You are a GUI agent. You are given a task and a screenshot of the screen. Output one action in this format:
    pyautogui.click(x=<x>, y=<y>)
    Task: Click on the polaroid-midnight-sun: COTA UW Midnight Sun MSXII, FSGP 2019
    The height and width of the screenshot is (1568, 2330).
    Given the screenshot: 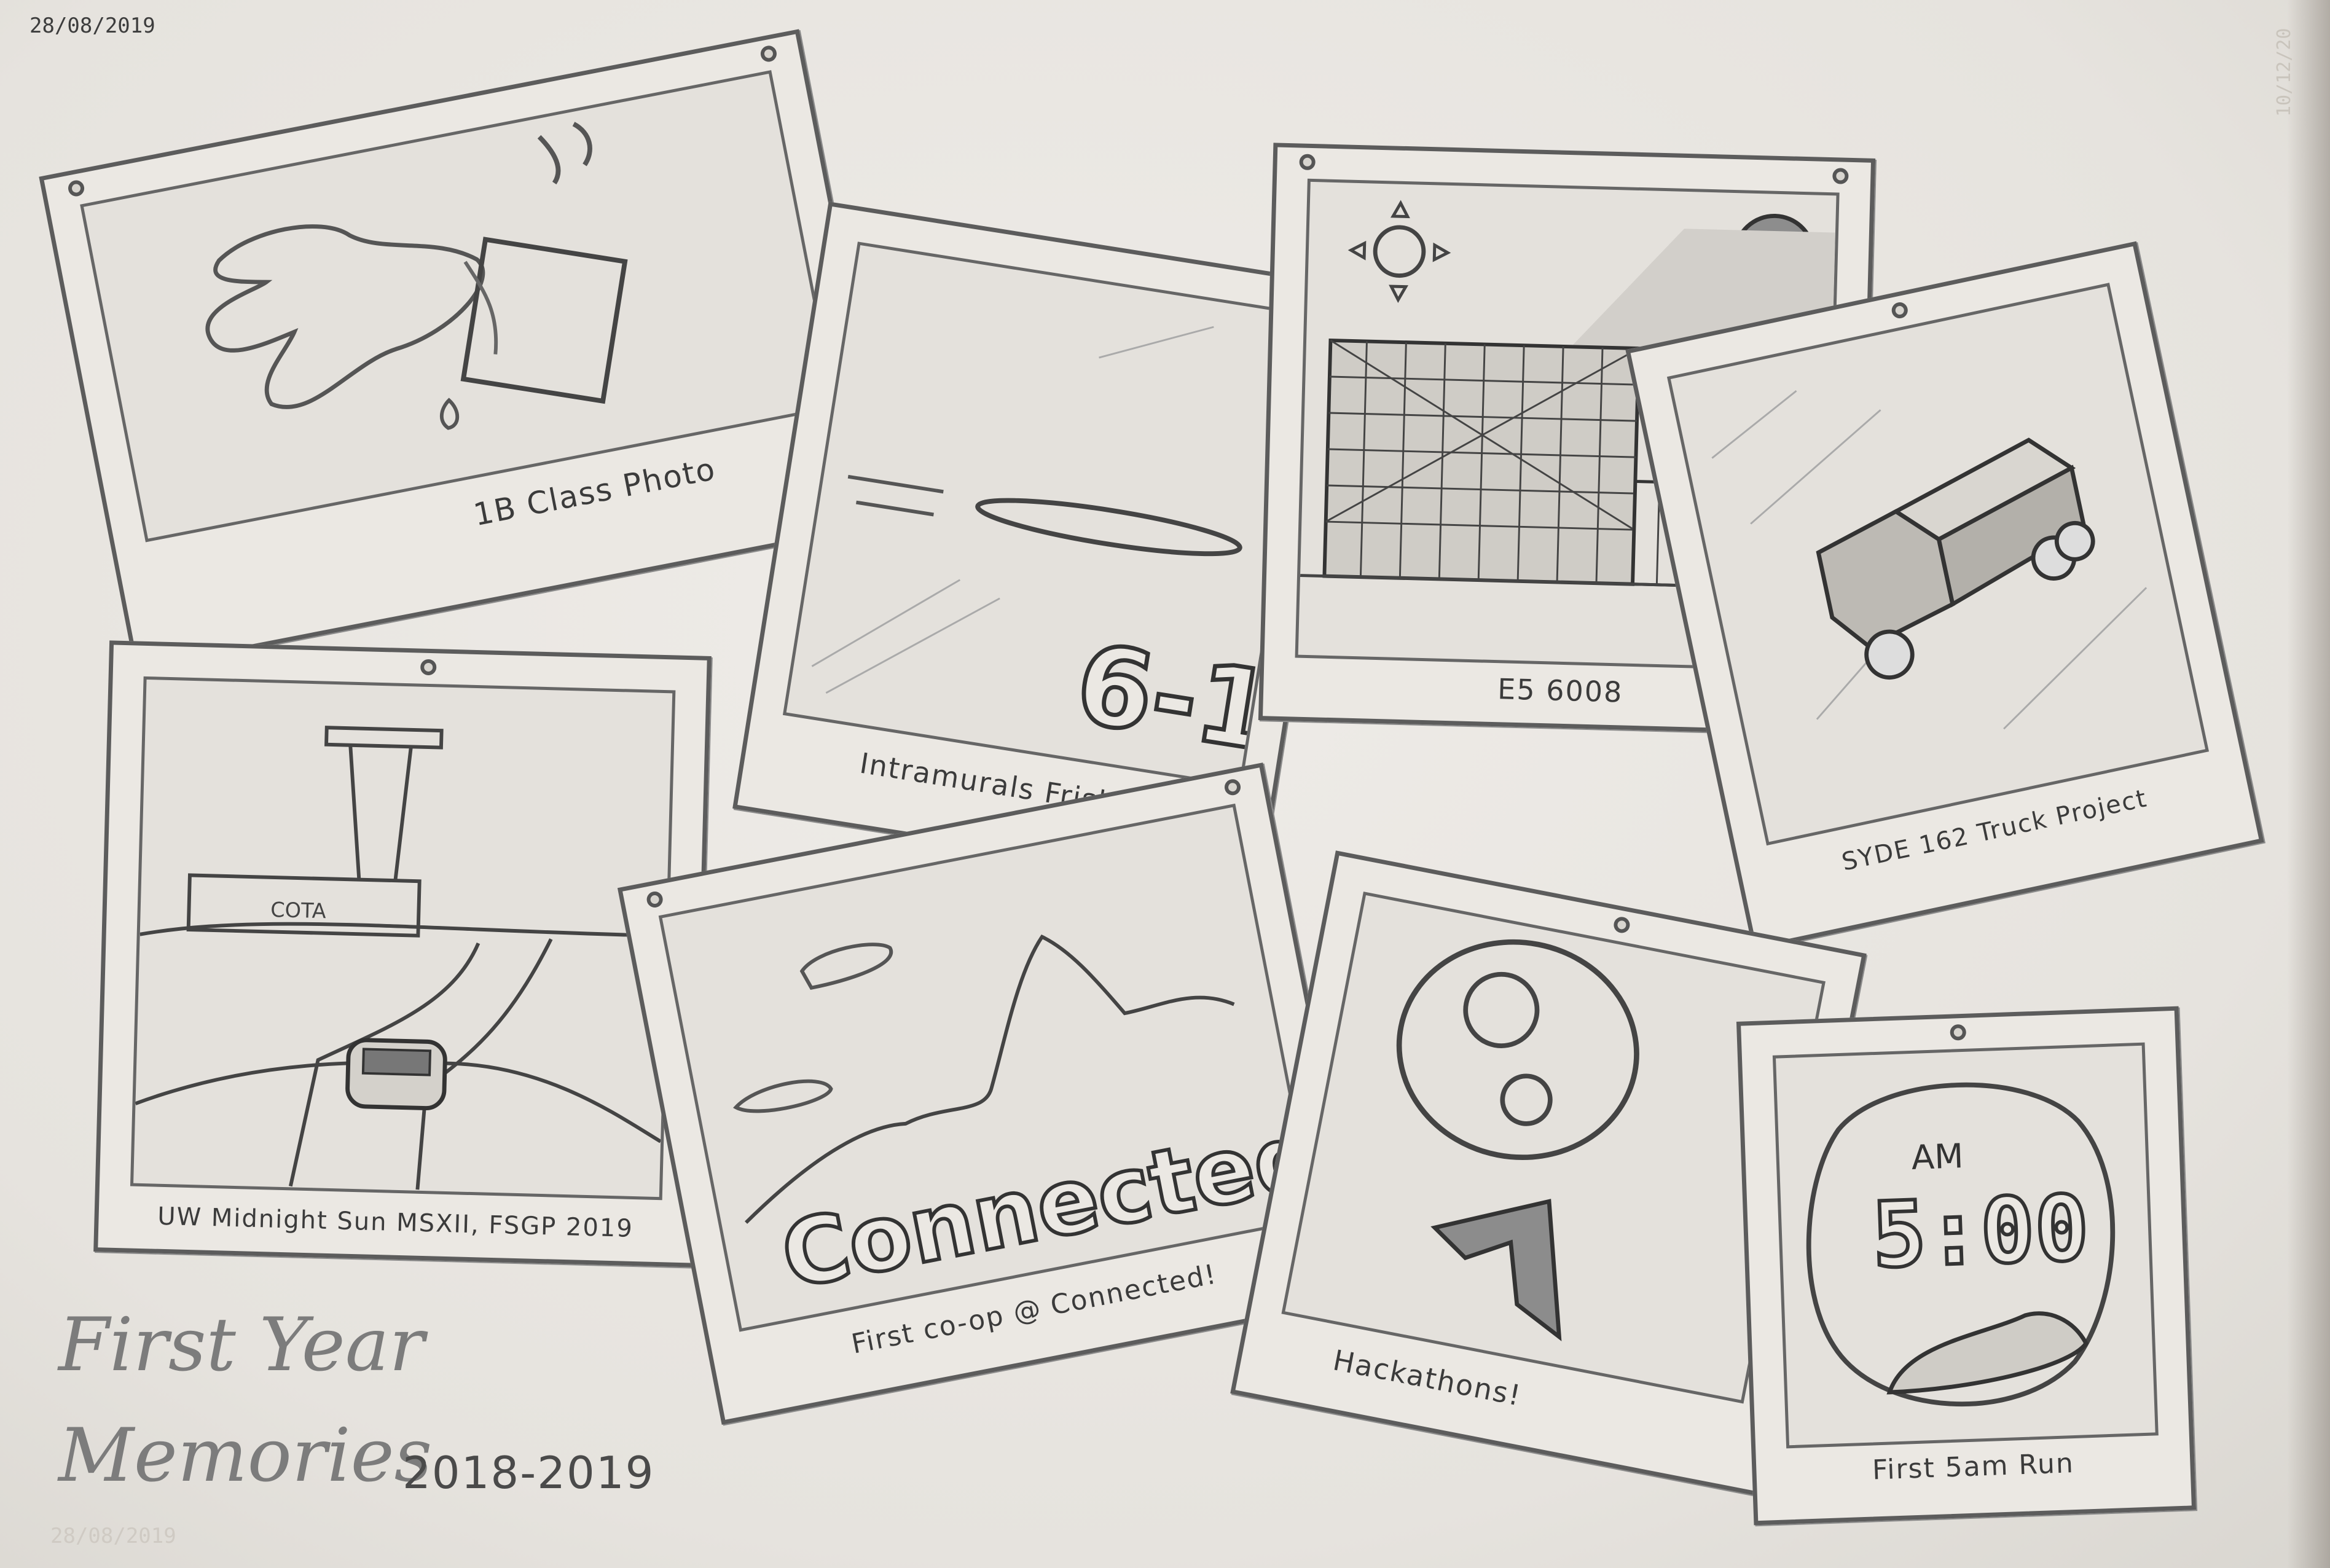 What is the action you would take?
    pyautogui.click(x=402, y=954)
    